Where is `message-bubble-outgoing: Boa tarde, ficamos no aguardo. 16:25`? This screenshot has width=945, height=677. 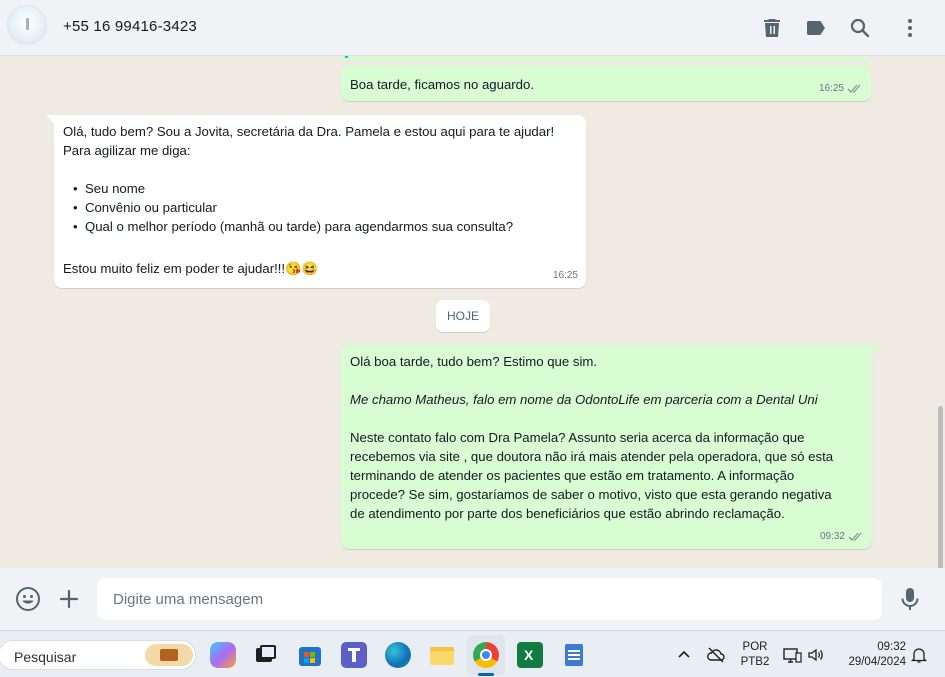
message-bubble-outgoing: Boa tarde, ficamos no aguardo. 16:25 is located at coordinates (606, 83).